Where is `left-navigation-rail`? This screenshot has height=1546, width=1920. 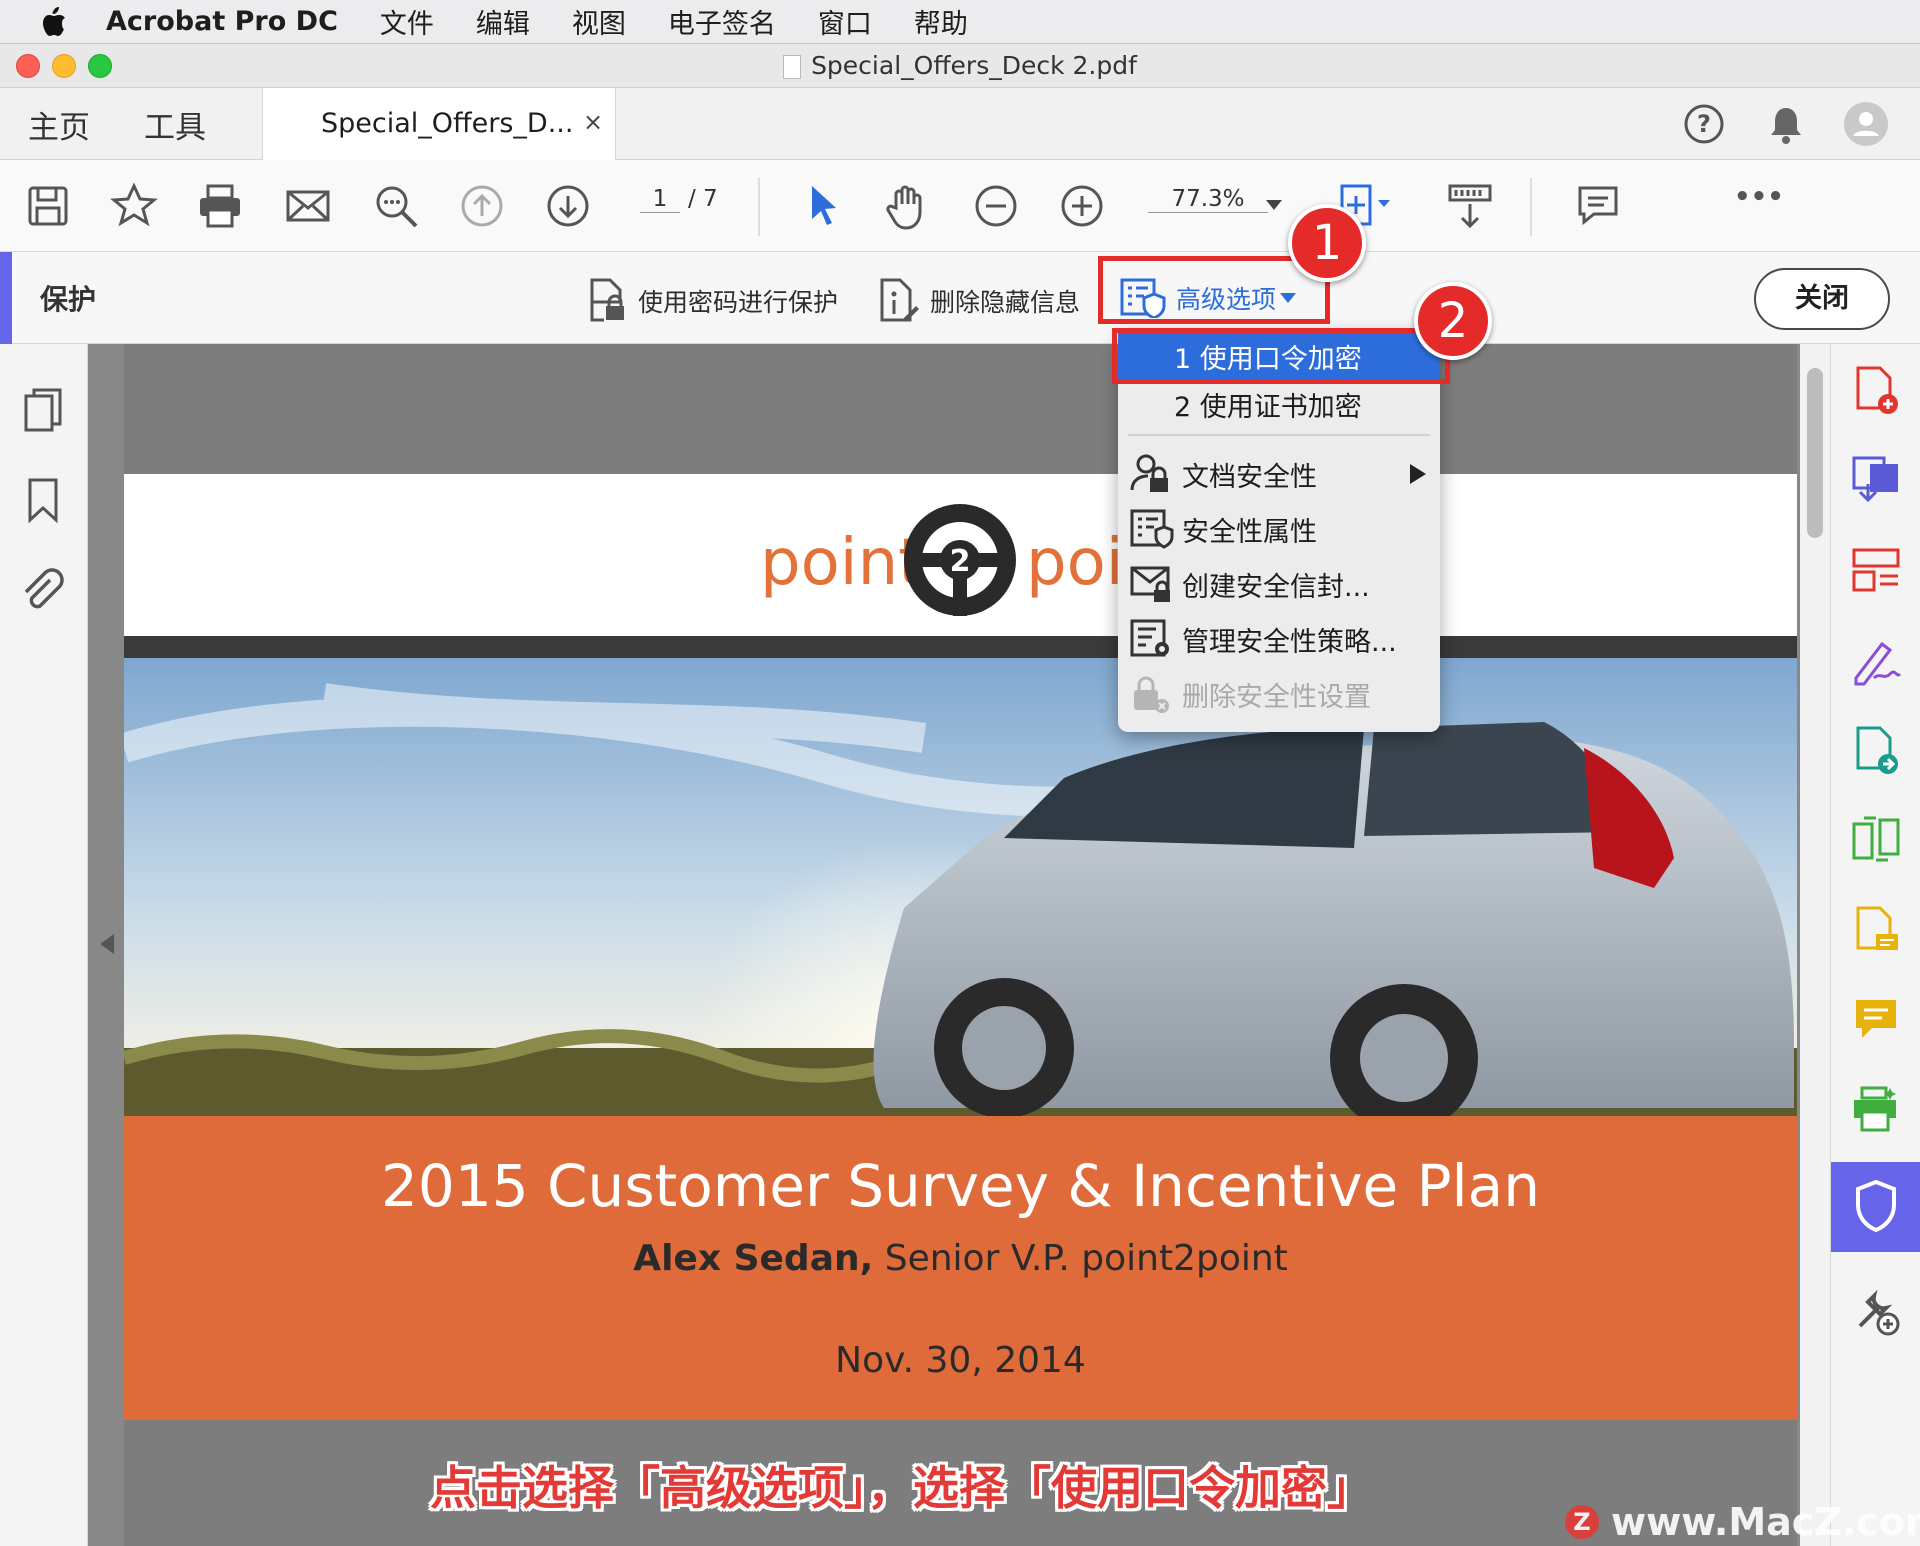 left-navigation-rail is located at coordinates (44, 945).